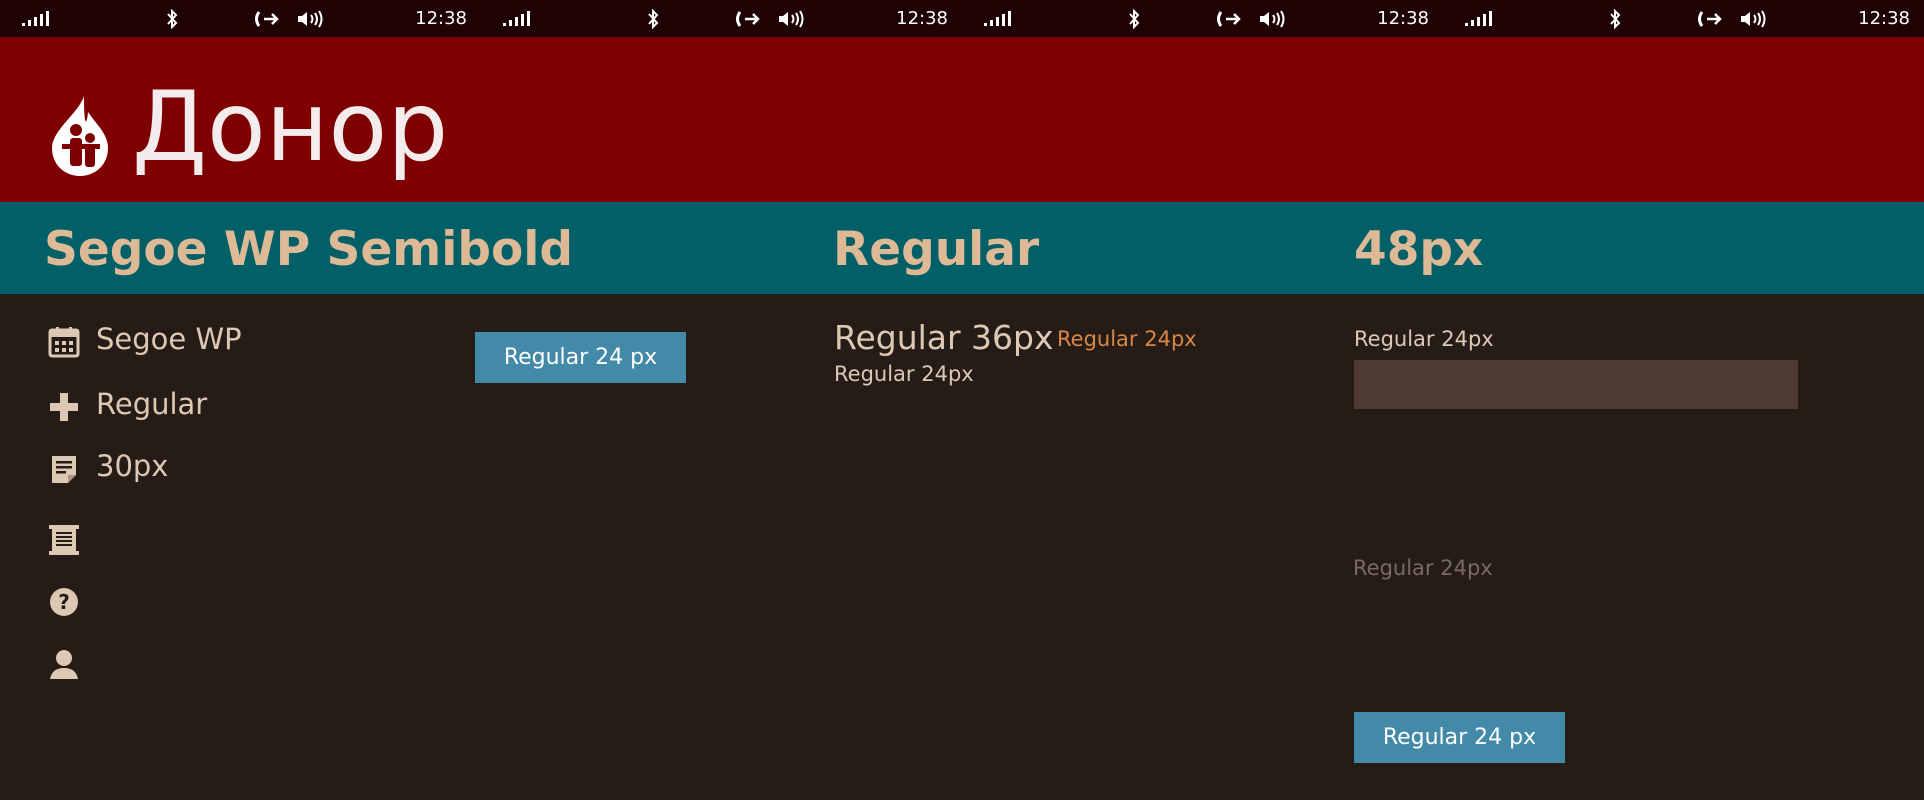 The width and height of the screenshot is (1924, 800). I want to click on input-label: Regular 24px, so click(1424, 339).